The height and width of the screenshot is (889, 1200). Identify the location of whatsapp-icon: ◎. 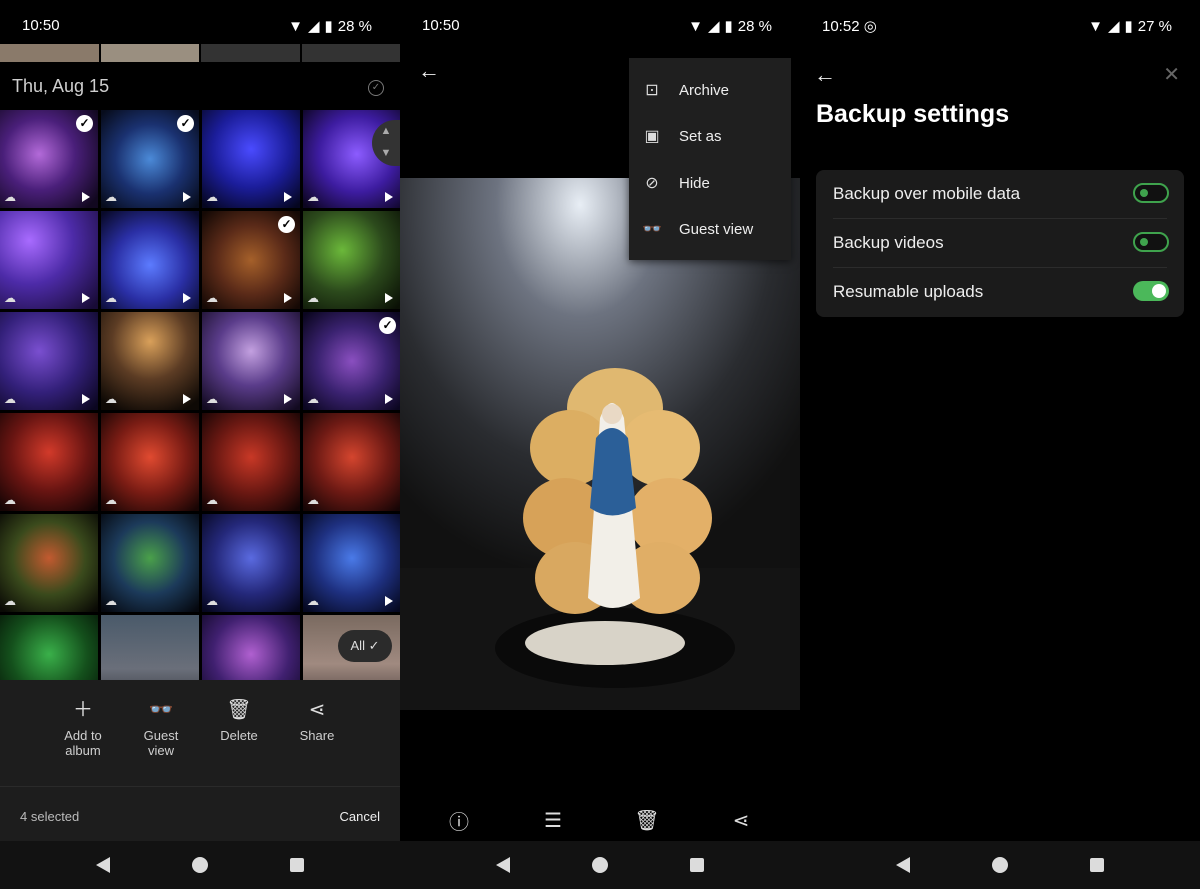
(870, 26).